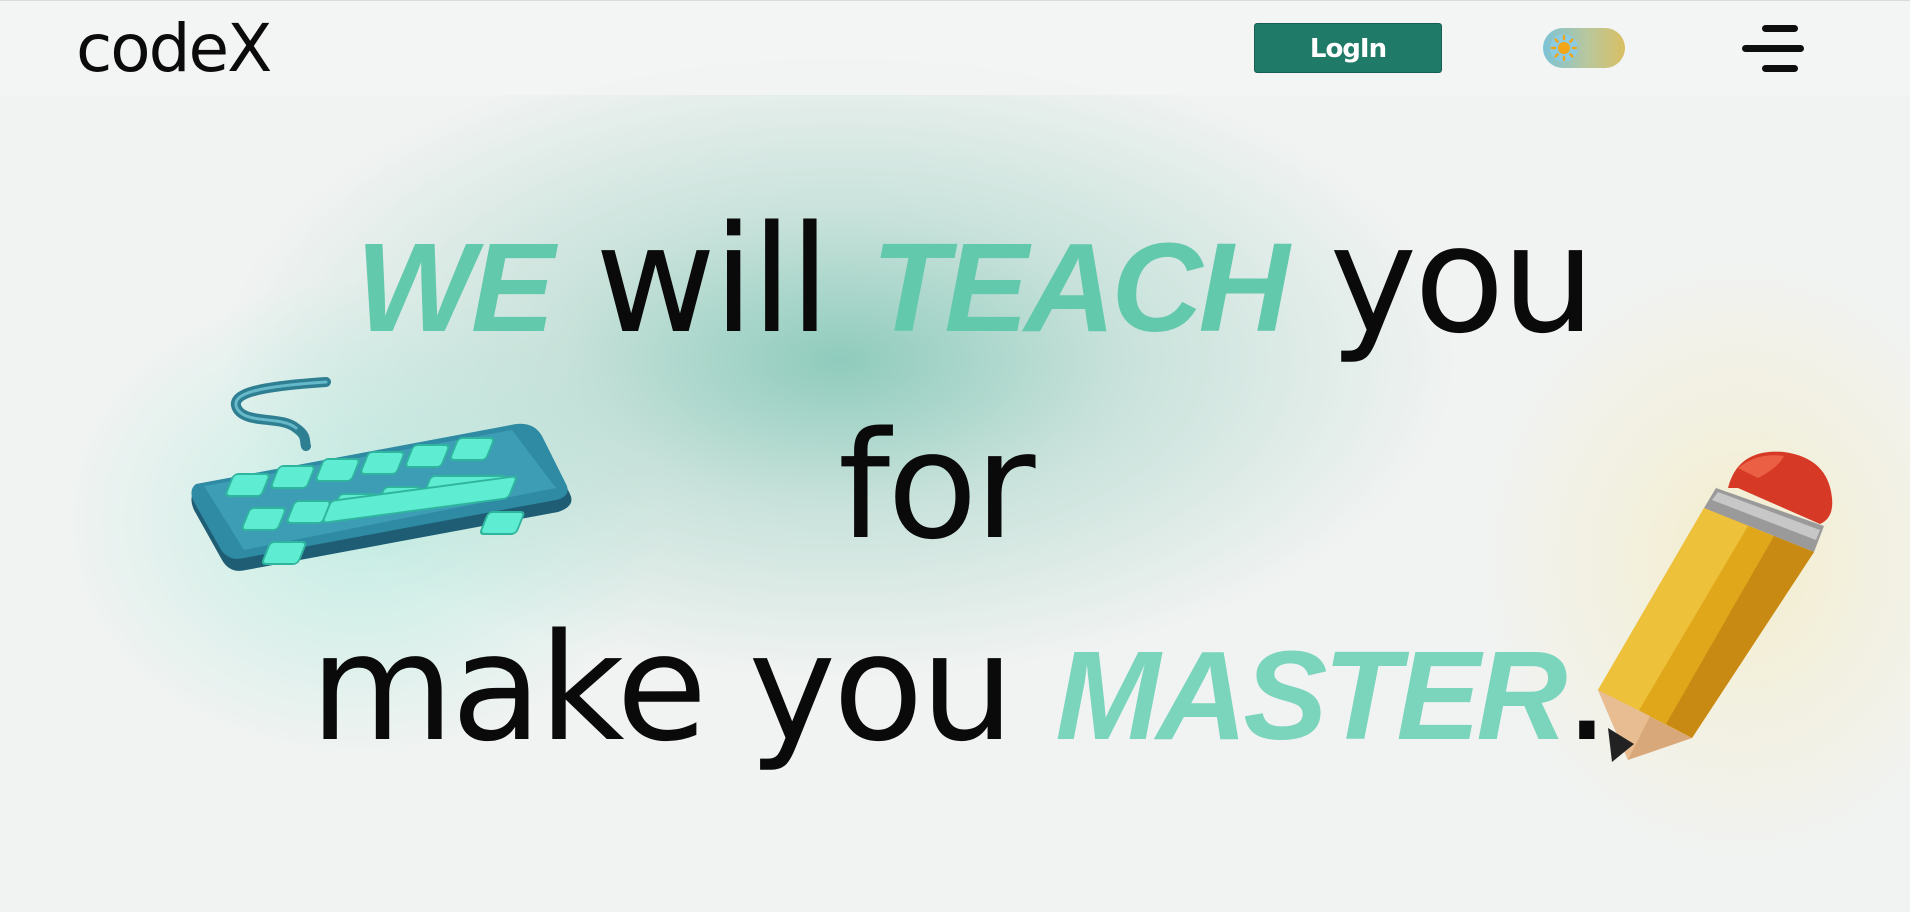 Image resolution: width=1910 pixels, height=912 pixels. What do you see at coordinates (381, 474) in the screenshot?
I see `keyboard-illustration` at bounding box center [381, 474].